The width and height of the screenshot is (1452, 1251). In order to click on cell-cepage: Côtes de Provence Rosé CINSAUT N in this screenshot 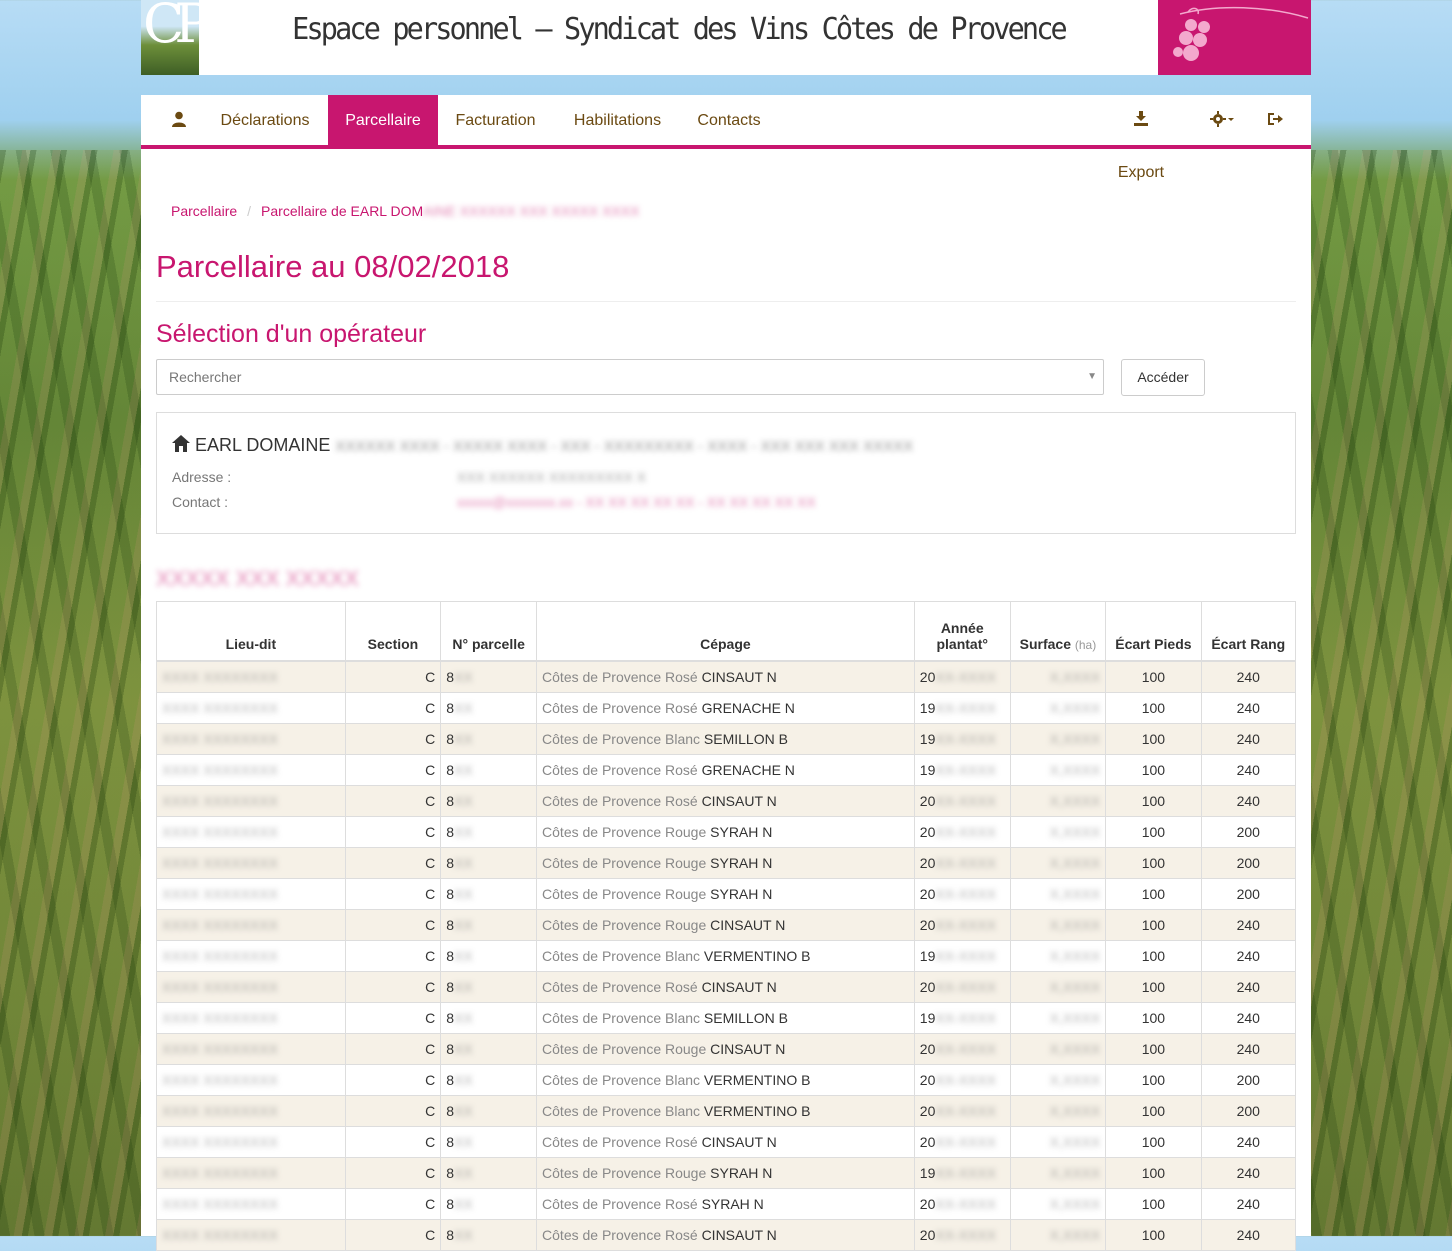, I will do `click(725, 676)`.